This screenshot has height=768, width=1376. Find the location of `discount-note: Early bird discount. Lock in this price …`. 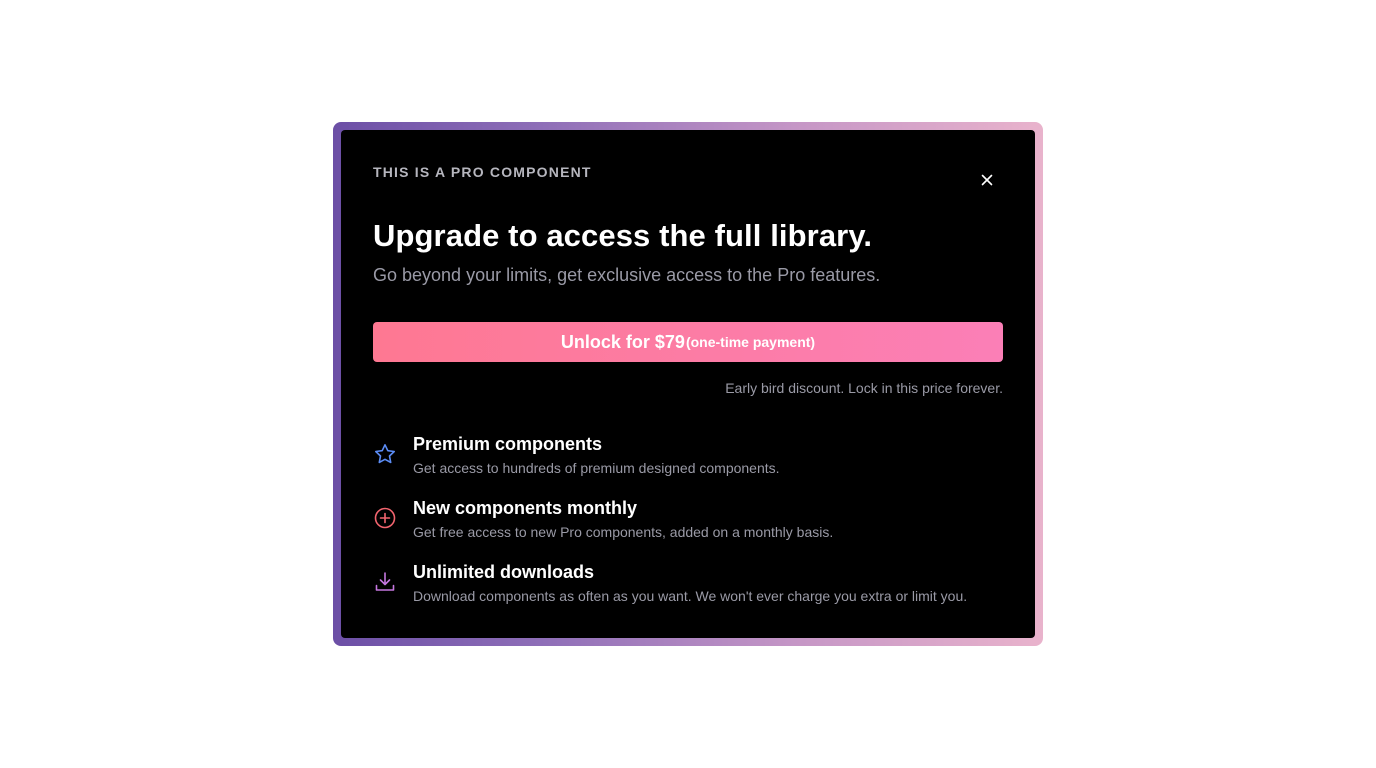

discount-note: Early bird discount. Lock in this price … is located at coordinates (864, 388).